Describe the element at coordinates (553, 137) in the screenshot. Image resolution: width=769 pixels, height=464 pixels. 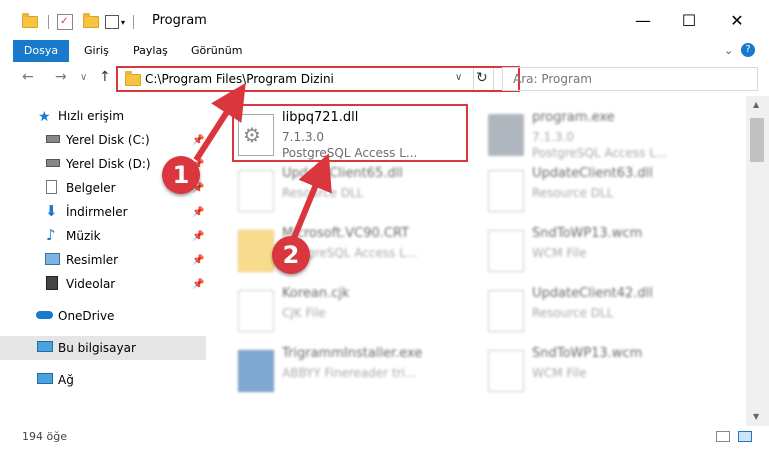
I see `file-version: 7.1.3.0` at that location.